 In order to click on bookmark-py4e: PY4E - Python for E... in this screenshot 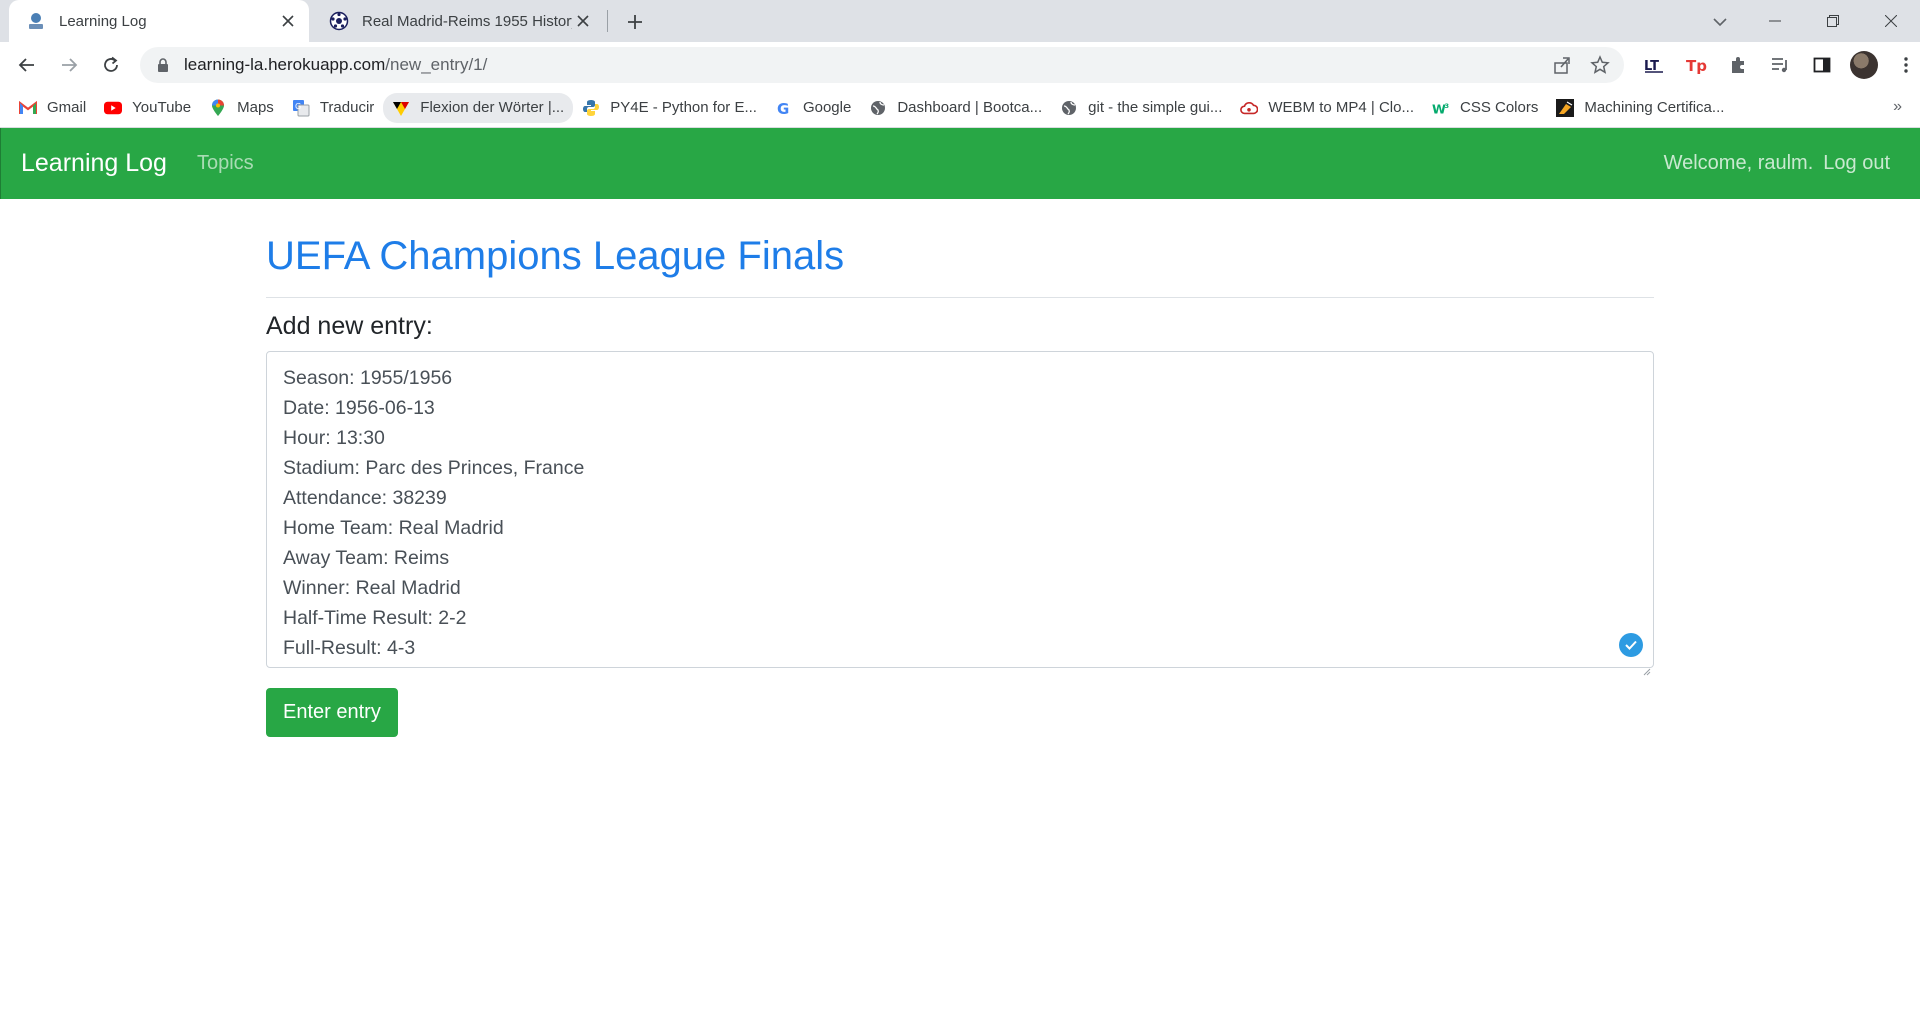, I will do `click(669, 108)`.